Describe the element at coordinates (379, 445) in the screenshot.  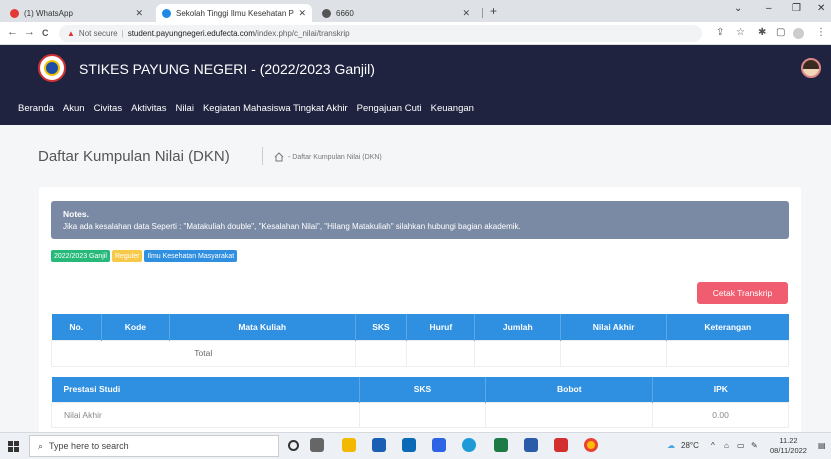
I see `store-icon` at that location.